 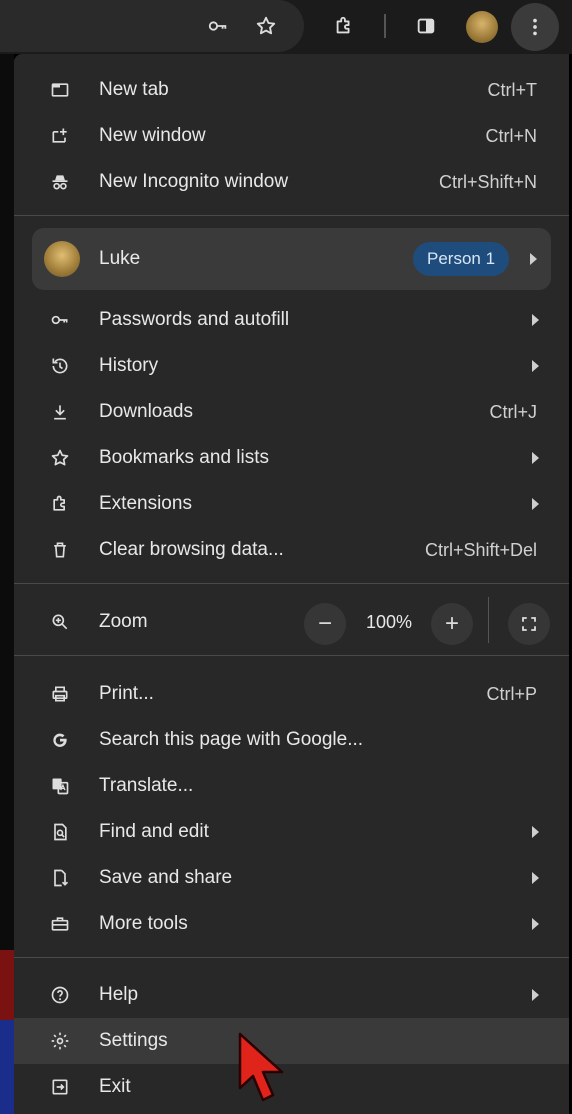 What do you see at coordinates (194, 181) in the screenshot?
I see `menu-item-label: New Incognito window` at bounding box center [194, 181].